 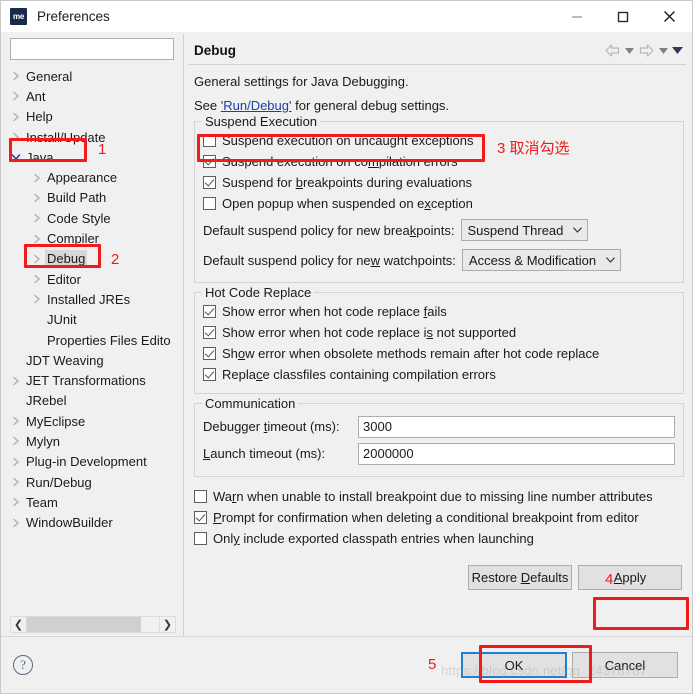 I want to click on sidebar-item-ant: Ant, so click(x=93, y=96).